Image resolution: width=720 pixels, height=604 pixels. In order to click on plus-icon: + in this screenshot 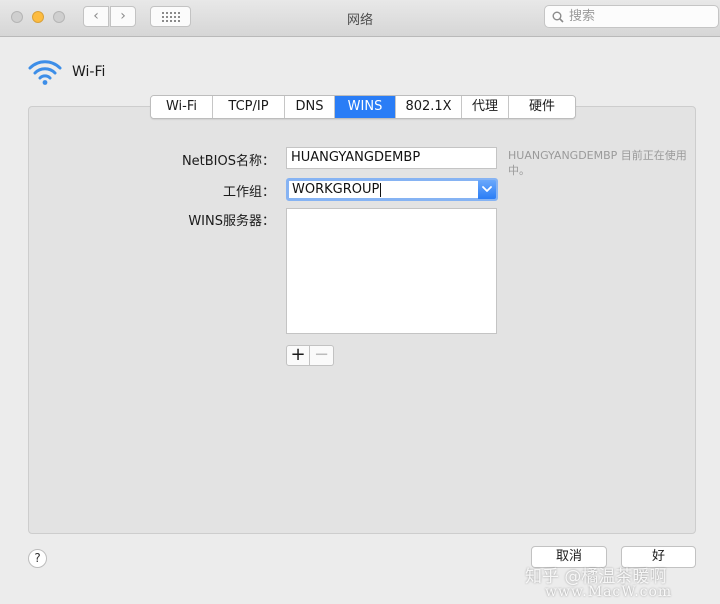, I will do `click(298, 354)`.